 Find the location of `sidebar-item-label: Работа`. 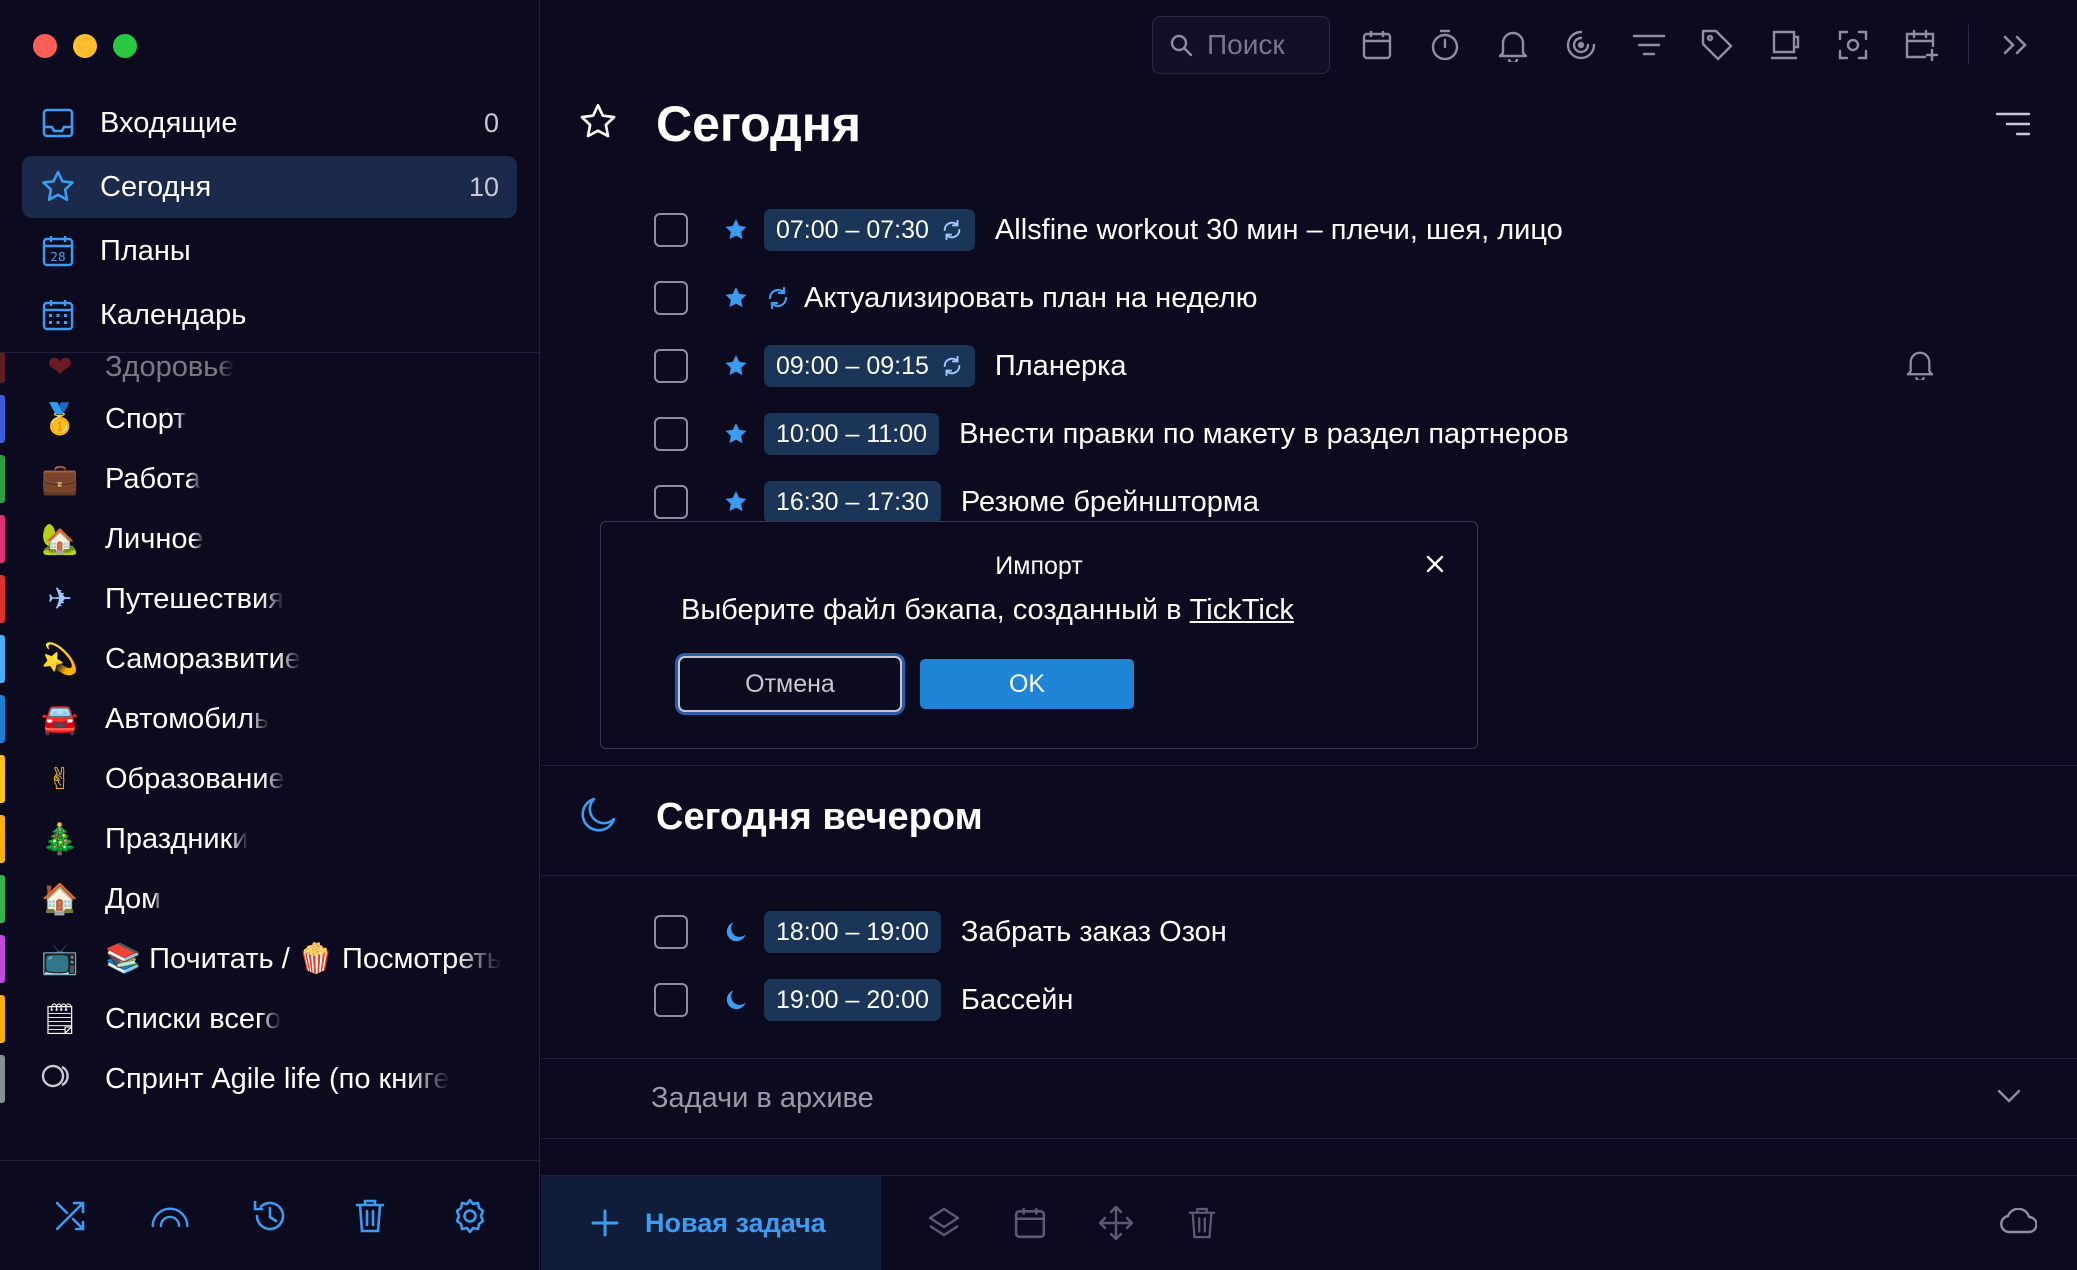

sidebar-item-label: Работа is located at coordinates (153, 478).